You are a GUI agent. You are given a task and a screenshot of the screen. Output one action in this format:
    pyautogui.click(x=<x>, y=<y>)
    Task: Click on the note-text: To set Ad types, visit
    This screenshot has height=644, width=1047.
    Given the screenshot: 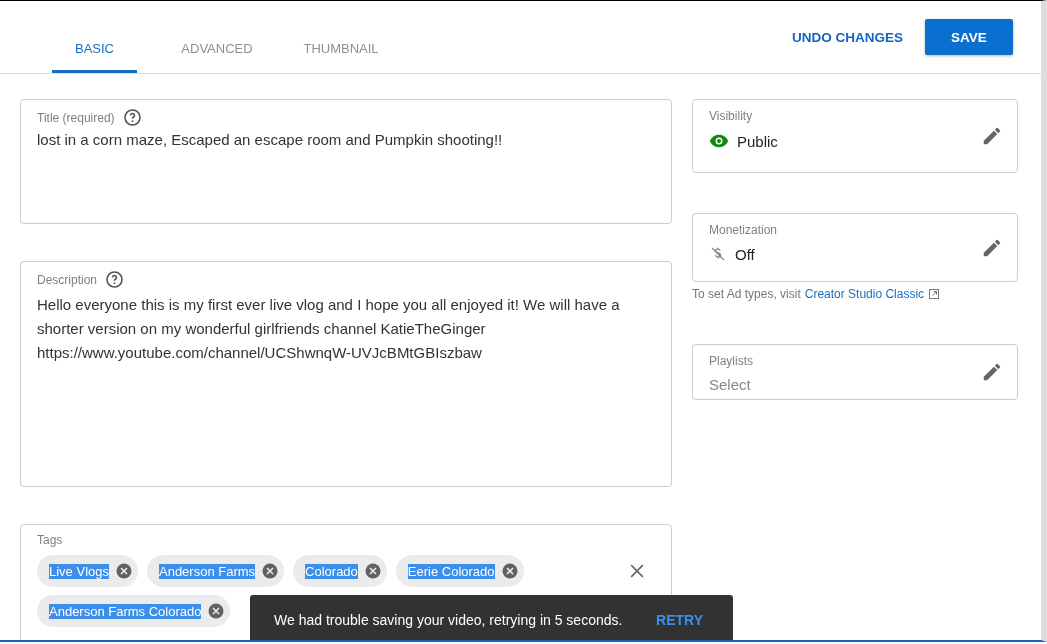 What is the action you would take?
    pyautogui.click(x=746, y=294)
    